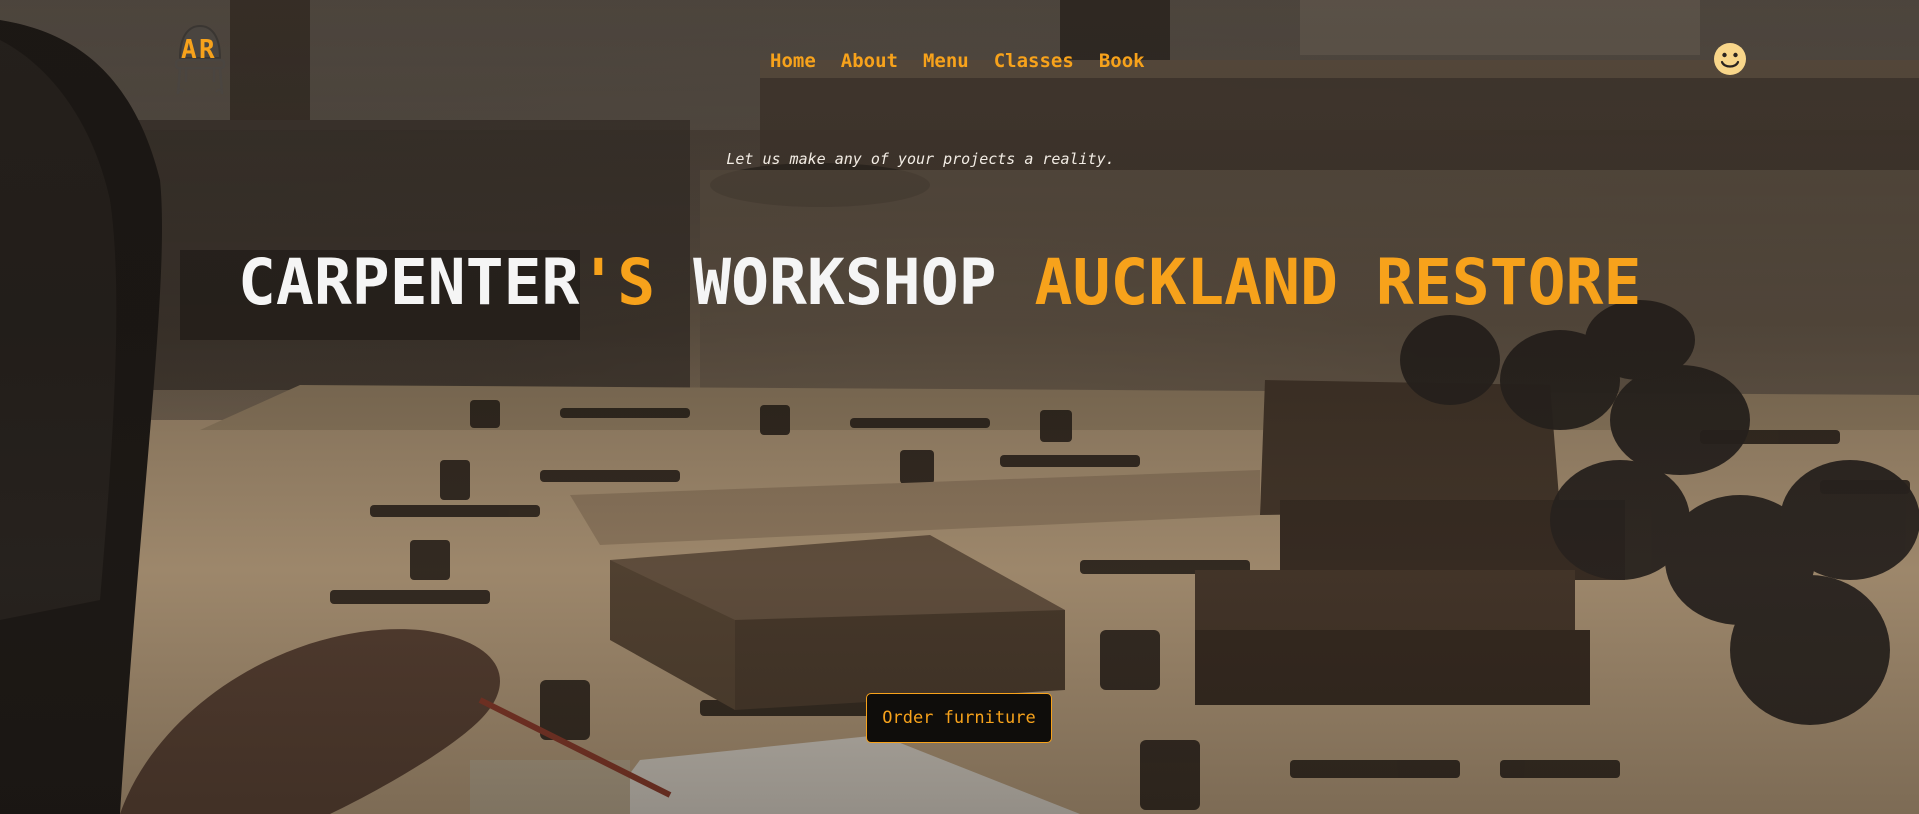 This screenshot has height=814, width=1919. What do you see at coordinates (200, 59) in the screenshot?
I see `chair-ar-logo-icon: A R` at bounding box center [200, 59].